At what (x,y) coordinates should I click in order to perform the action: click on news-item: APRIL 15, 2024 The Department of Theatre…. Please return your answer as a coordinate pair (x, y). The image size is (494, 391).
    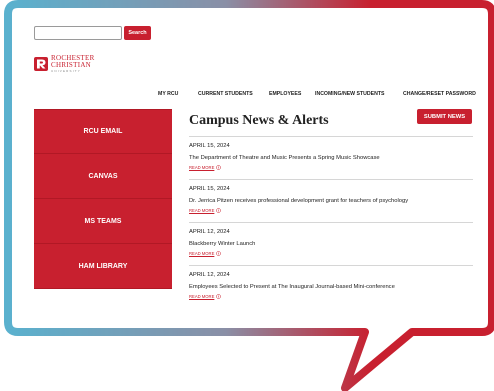
    Looking at the image, I should click on (331, 157).